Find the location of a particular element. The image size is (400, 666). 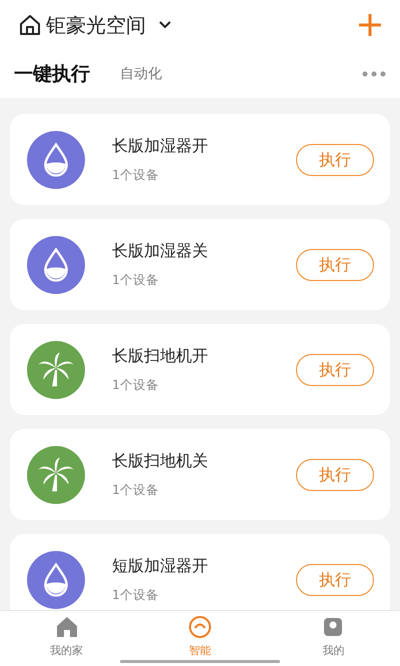

scene-name: 长版加湿器关 is located at coordinates (160, 251).